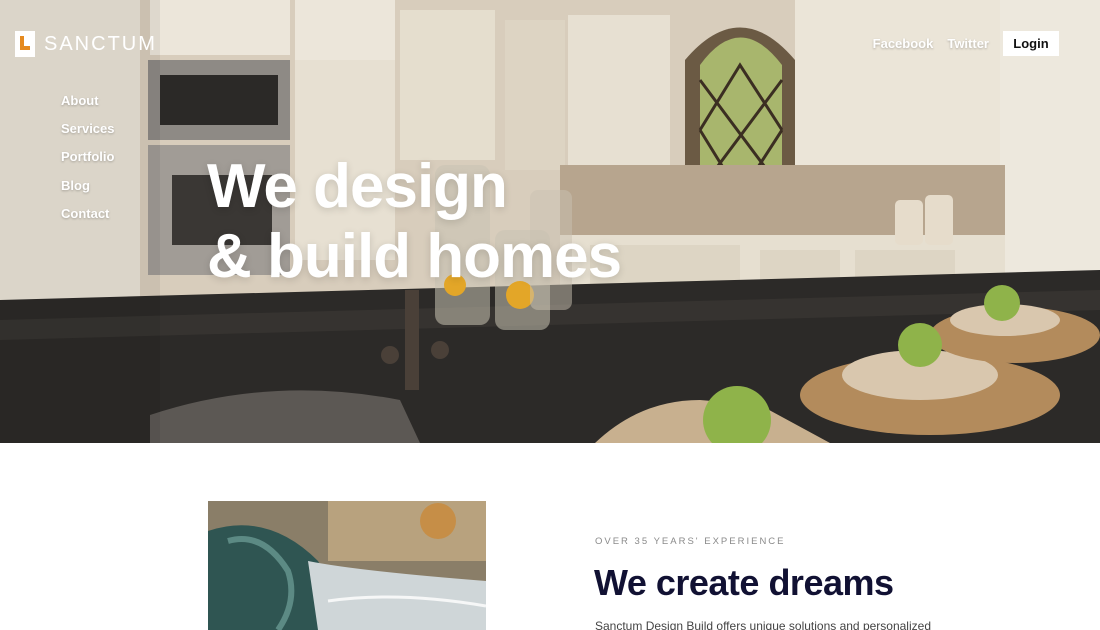 The image size is (1100, 630). Describe the element at coordinates (88, 191) in the screenshot. I see `nav-item-blog: Blog` at that location.